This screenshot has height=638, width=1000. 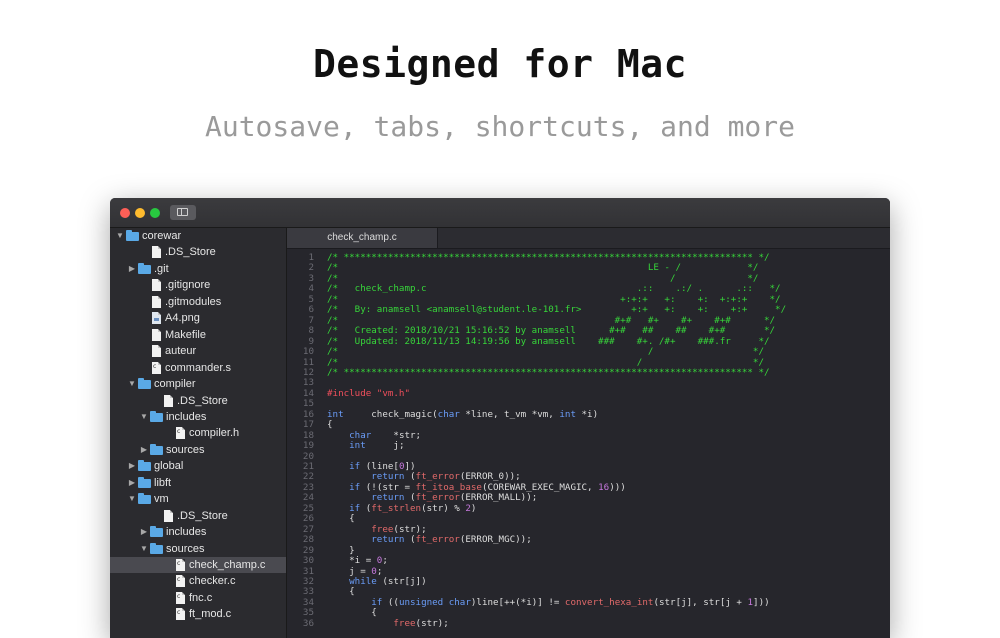 What do you see at coordinates (198, 384) in the screenshot?
I see `sidebar-item-compiler: ▼ compiler` at bounding box center [198, 384].